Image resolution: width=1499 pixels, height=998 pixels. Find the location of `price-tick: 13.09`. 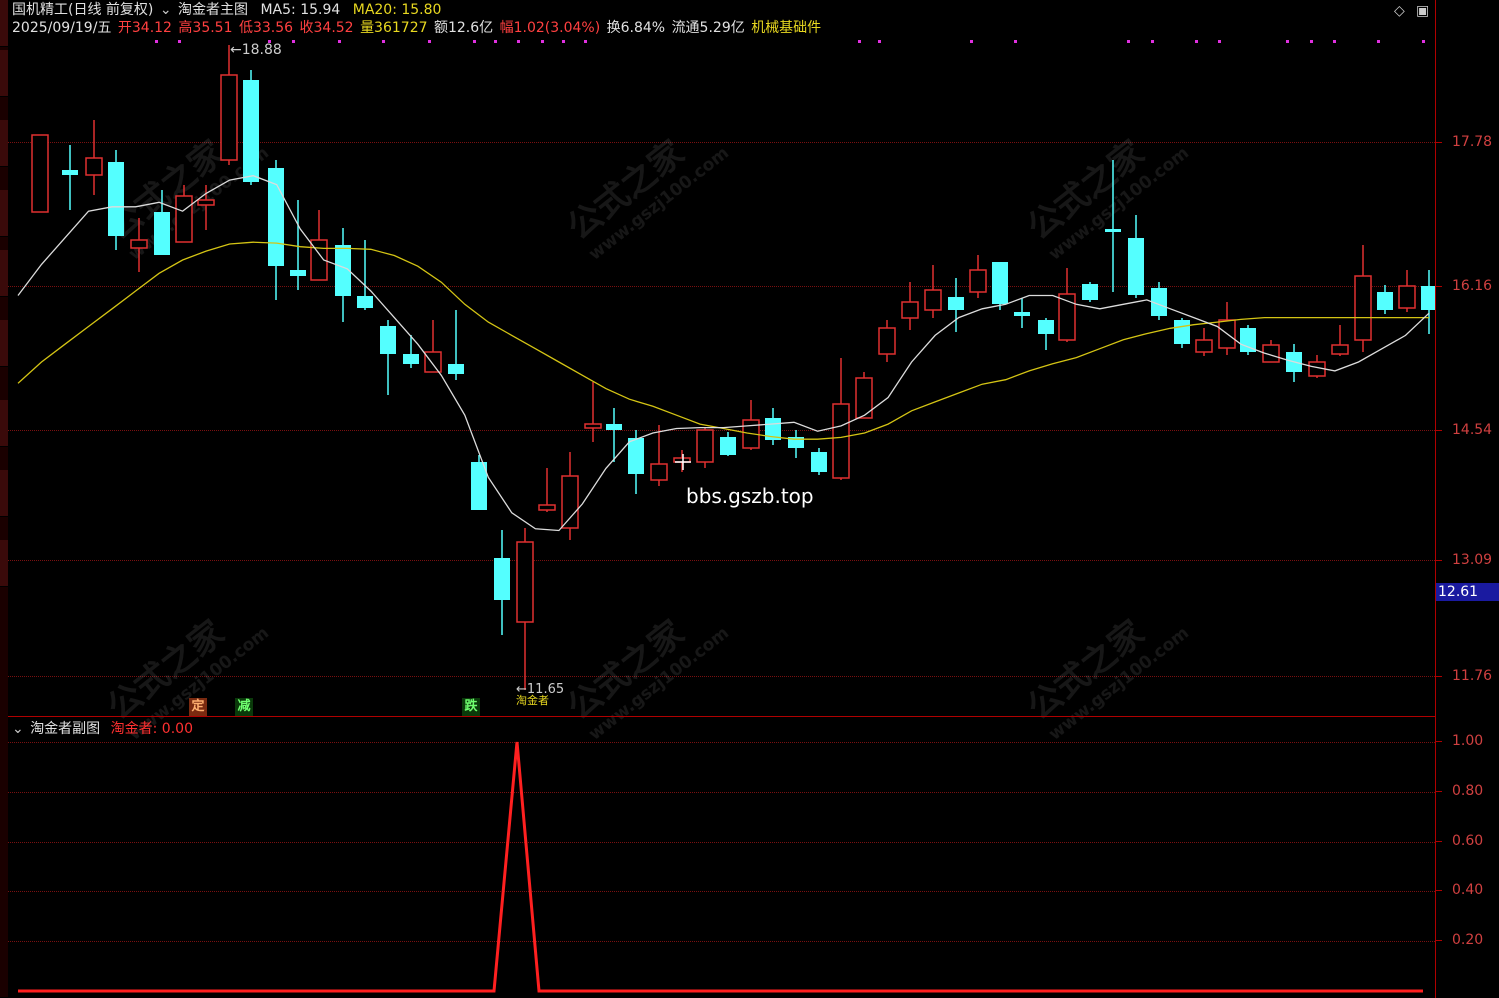

price-tick: 13.09 is located at coordinates (1472, 560).